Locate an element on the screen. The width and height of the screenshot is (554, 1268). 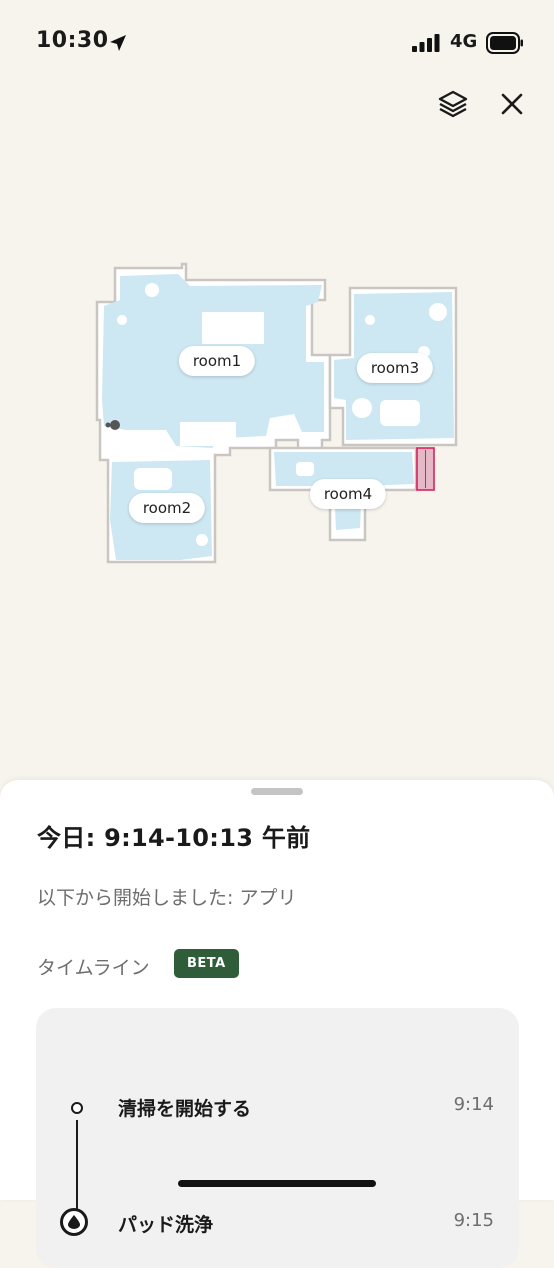
close-icon is located at coordinates (512, 106).